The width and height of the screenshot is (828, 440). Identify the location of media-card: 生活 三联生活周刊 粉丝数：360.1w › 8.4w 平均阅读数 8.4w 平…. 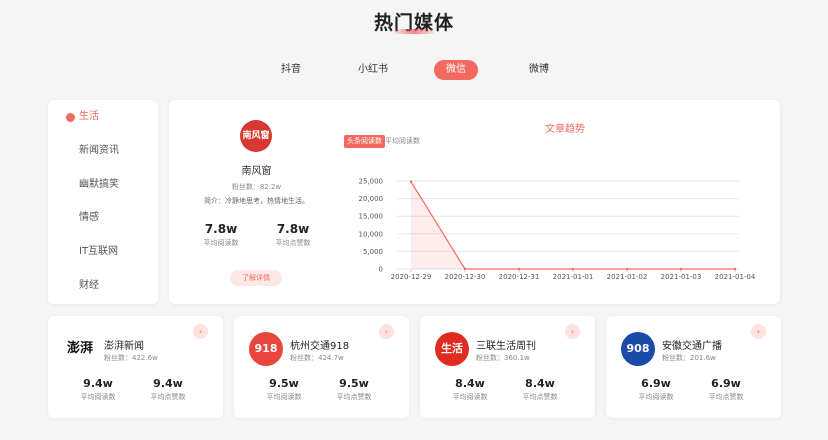
(507, 367).